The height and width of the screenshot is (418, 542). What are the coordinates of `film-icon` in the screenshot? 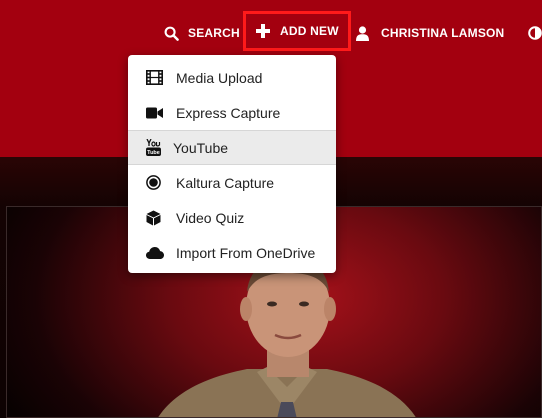 It's located at (154, 77).